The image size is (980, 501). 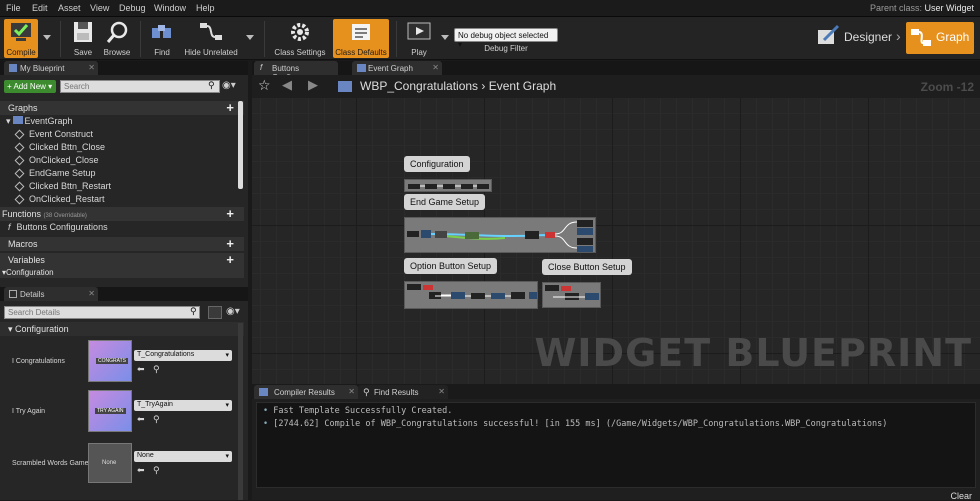 What do you see at coordinates (122, 272) in the screenshot?
I see `configuration-category-header: ▾Configuration` at bounding box center [122, 272].